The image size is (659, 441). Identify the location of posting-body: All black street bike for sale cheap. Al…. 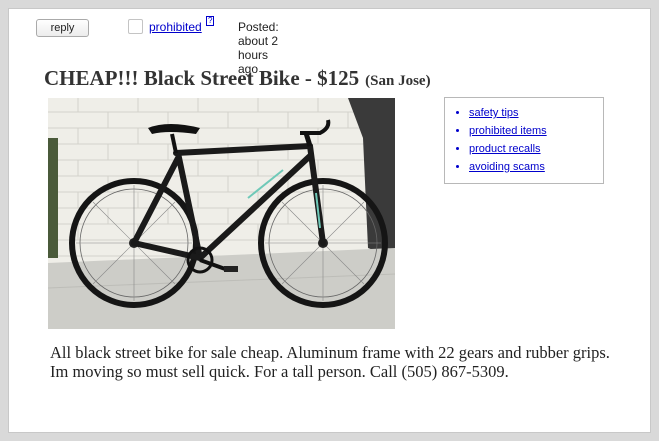
(330, 362).